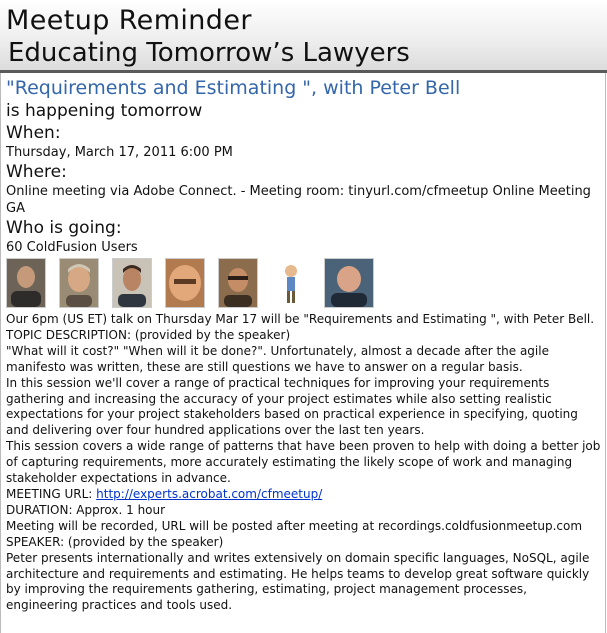 Image resolution: width=607 pixels, height=633 pixels. I want to click on duration-text: DURATION: Approx. 1 hour, so click(86, 509).